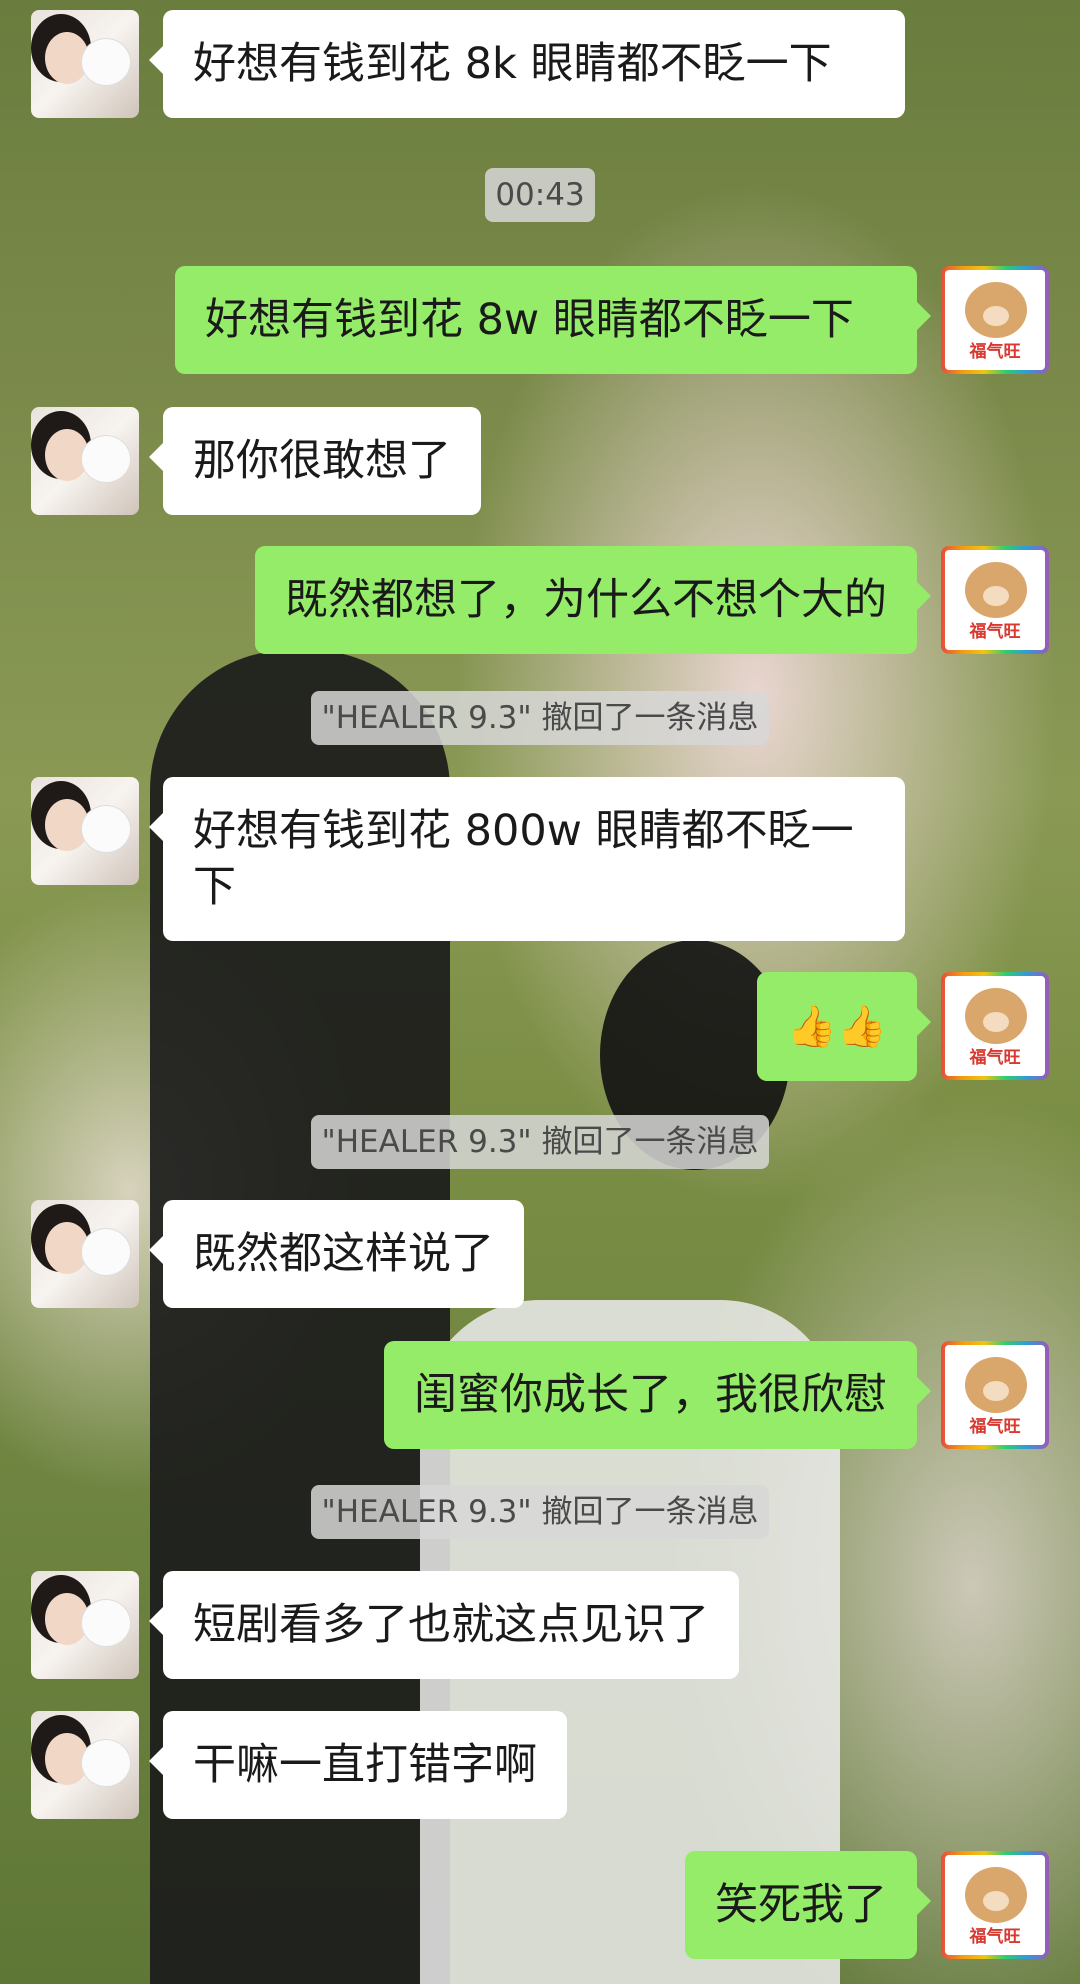  I want to click on message-bubble: 干嘛一直打错字啊, so click(358, 1765).